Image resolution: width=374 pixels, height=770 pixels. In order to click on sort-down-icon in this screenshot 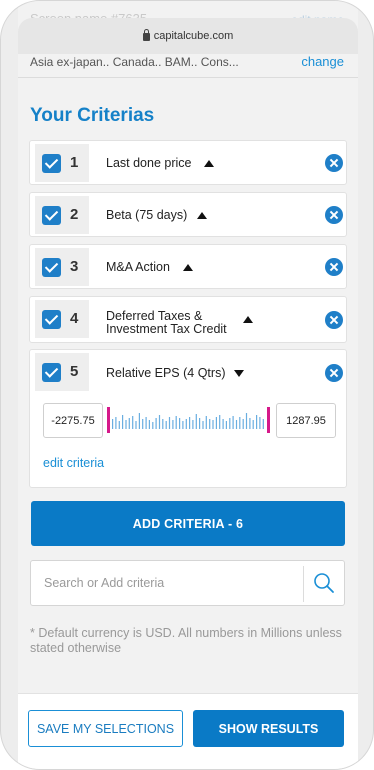, I will do `click(239, 373)`.